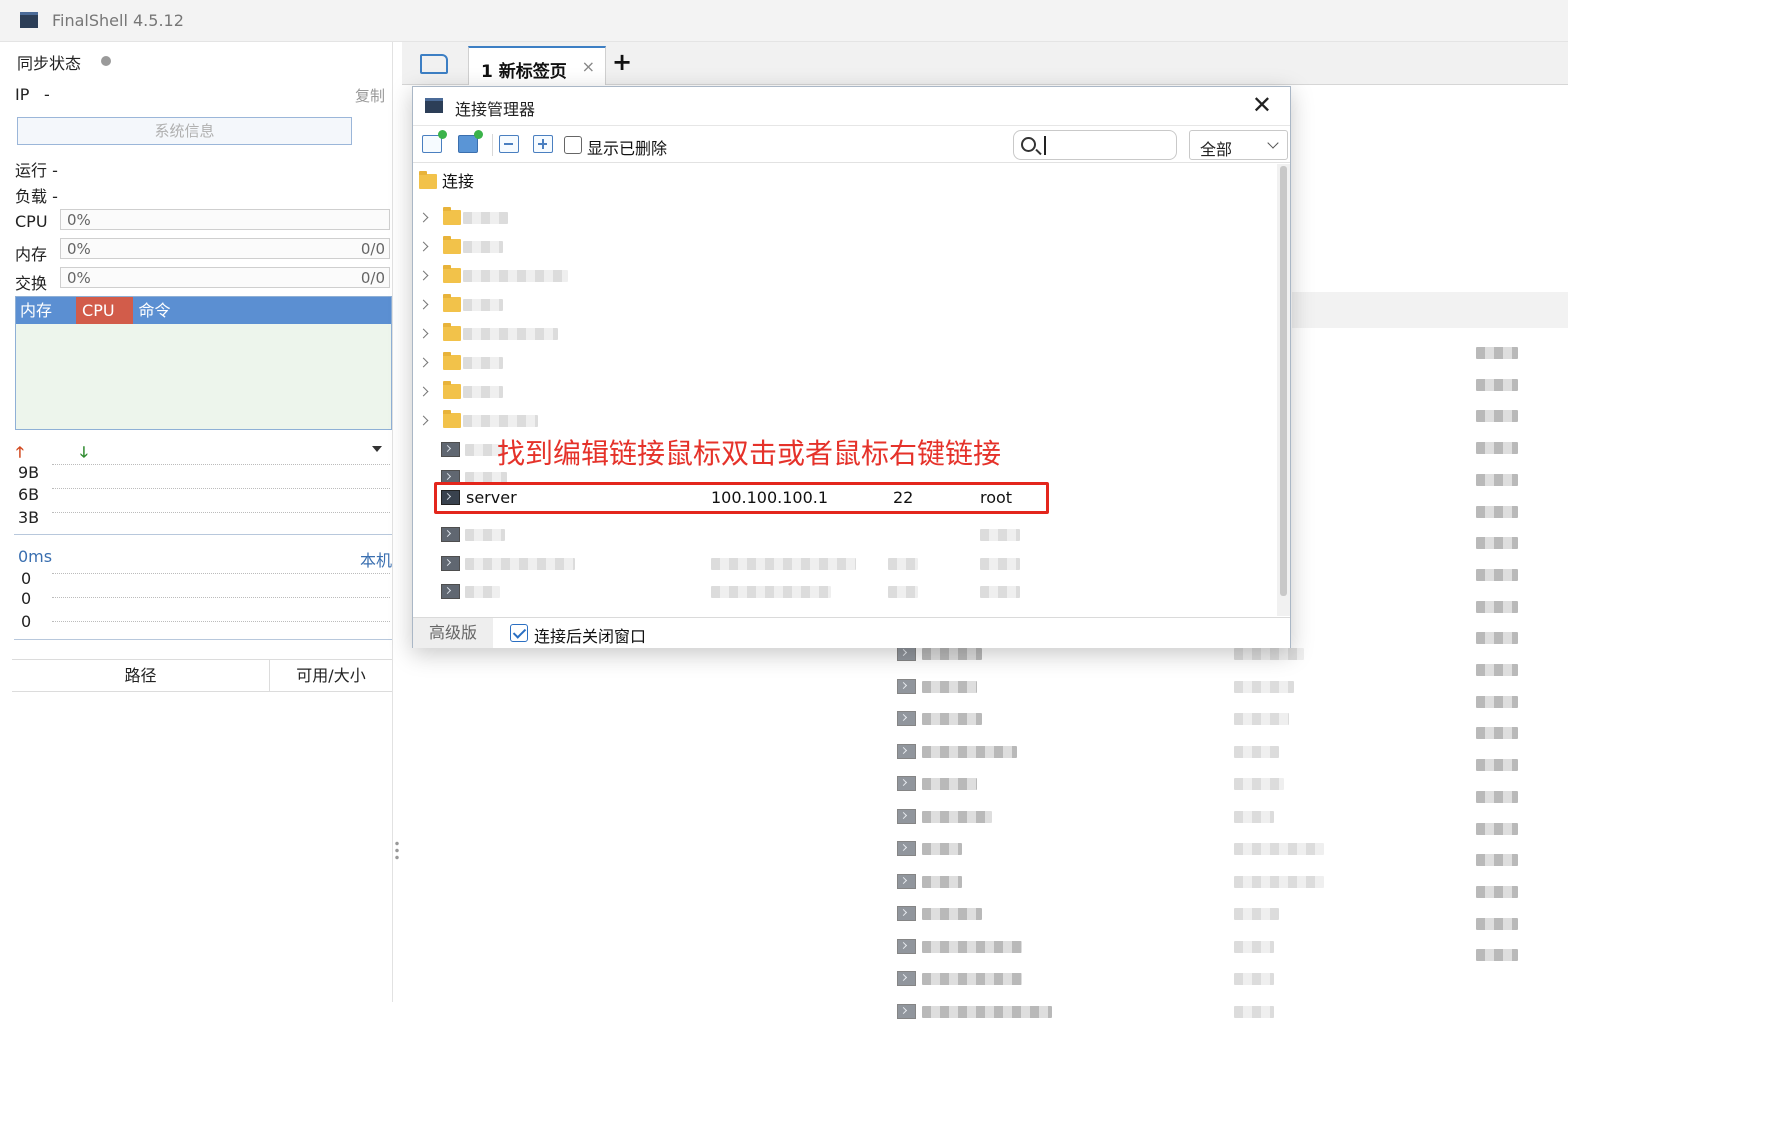 The image size is (1785, 1141). Describe the element at coordinates (588, 66) in the screenshot. I see `tab-close-icon: ×` at that location.